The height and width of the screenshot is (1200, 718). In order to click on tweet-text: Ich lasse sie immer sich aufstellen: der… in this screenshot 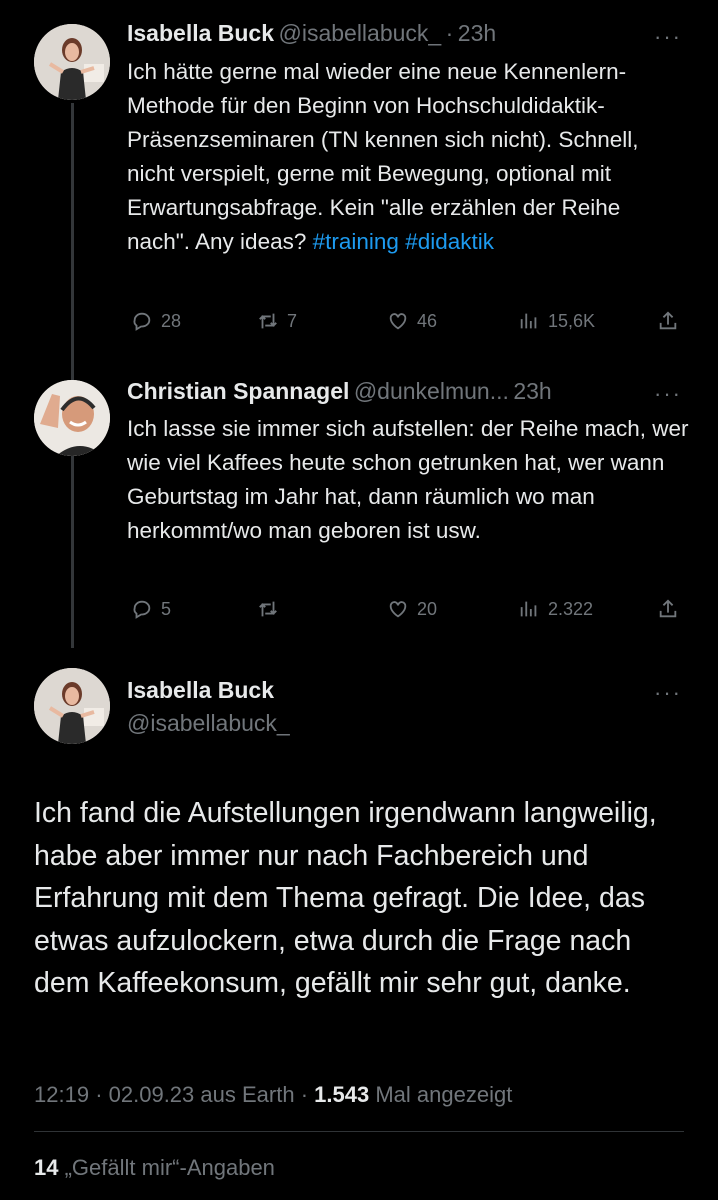, I will do `click(408, 479)`.